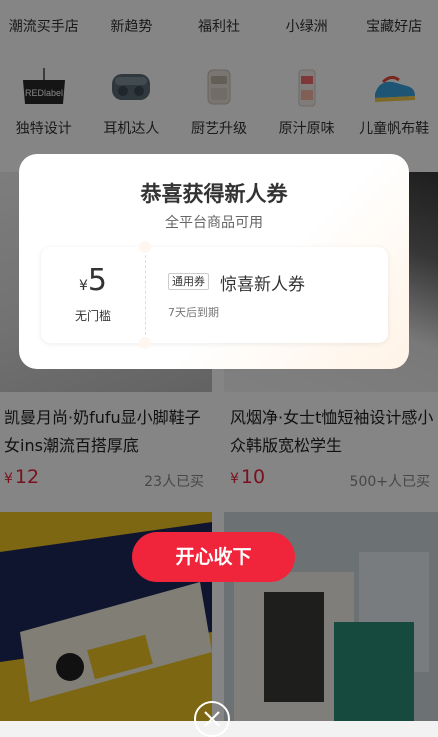 The image size is (438, 737). I want to click on coupon-amount: ¥5, so click(93, 280).